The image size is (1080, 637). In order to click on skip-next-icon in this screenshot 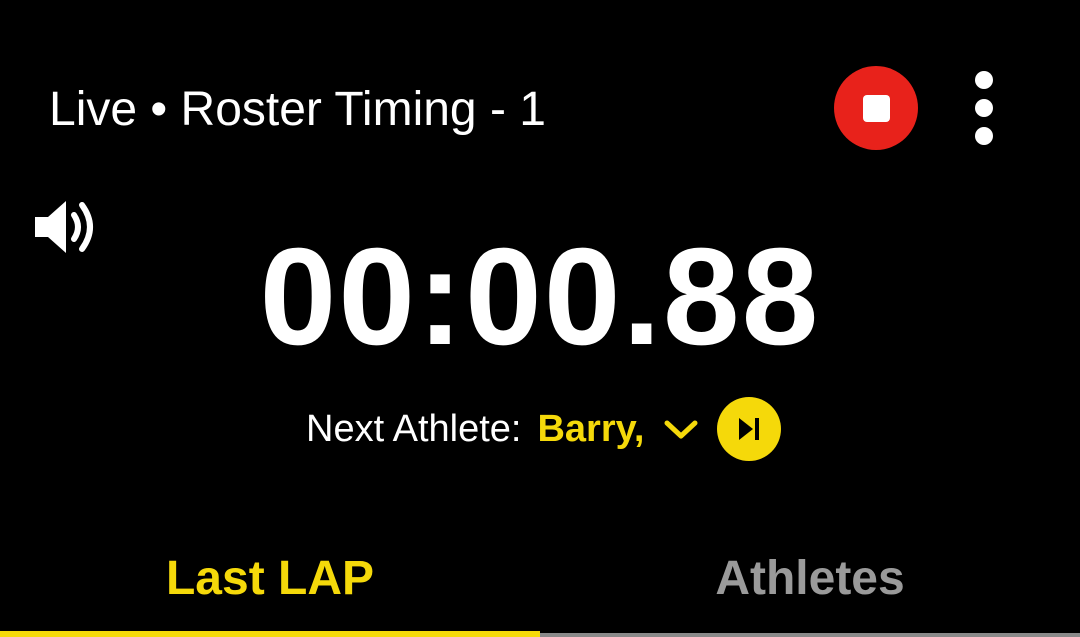, I will do `click(748, 429)`.